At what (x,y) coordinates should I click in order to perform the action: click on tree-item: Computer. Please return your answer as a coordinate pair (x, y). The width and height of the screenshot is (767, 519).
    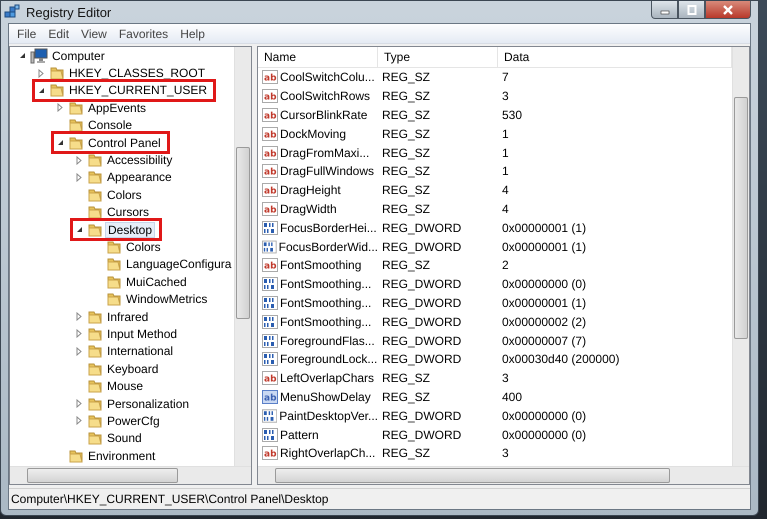
    Looking at the image, I should click on (78, 55).